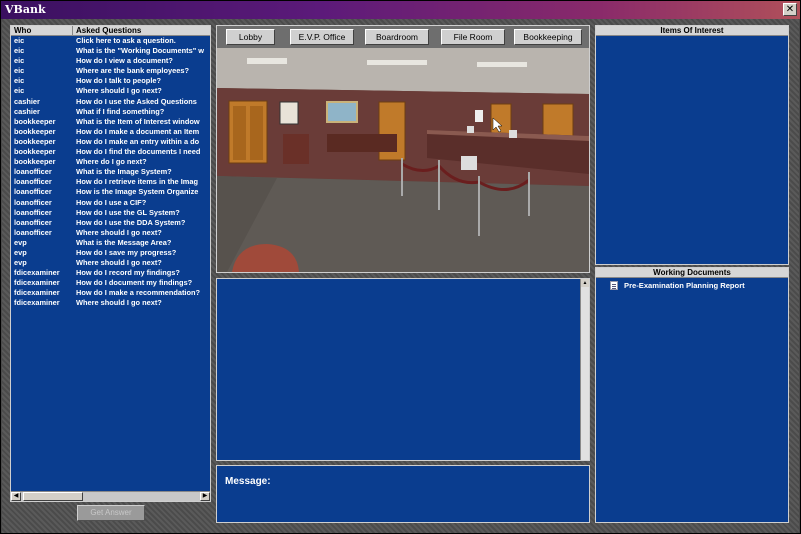 This screenshot has height=534, width=801. What do you see at coordinates (118, 81) in the screenshot?
I see `question-text: How do I talk to people?` at bounding box center [118, 81].